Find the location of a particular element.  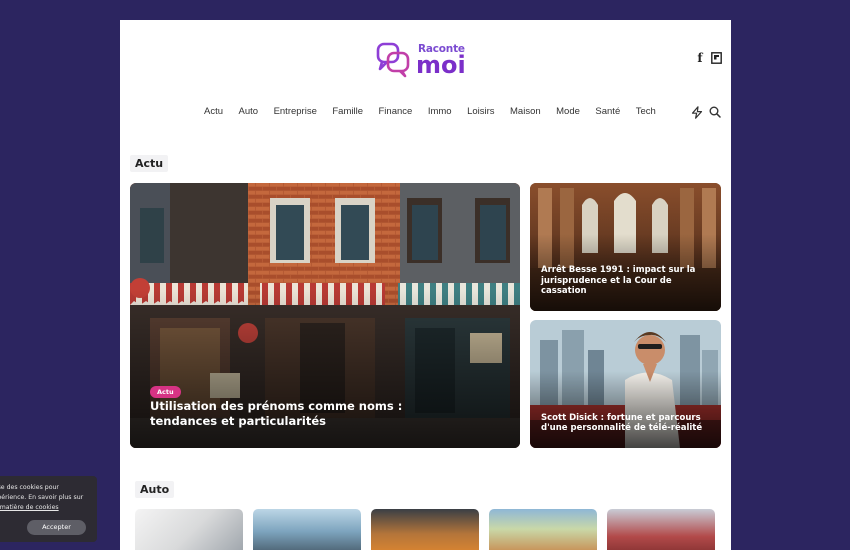

cookie-policy-link: en matière de cookies is located at coordinates (47, 508).